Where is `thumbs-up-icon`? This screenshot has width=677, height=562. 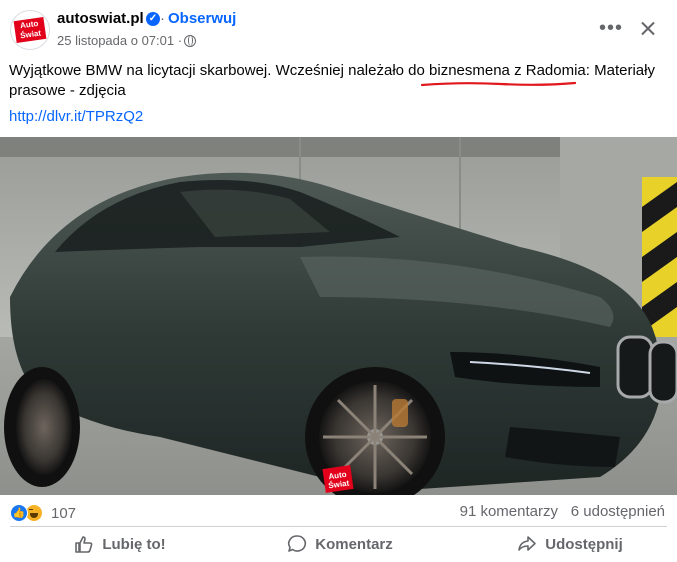
thumbs-up-icon is located at coordinates (84, 544).